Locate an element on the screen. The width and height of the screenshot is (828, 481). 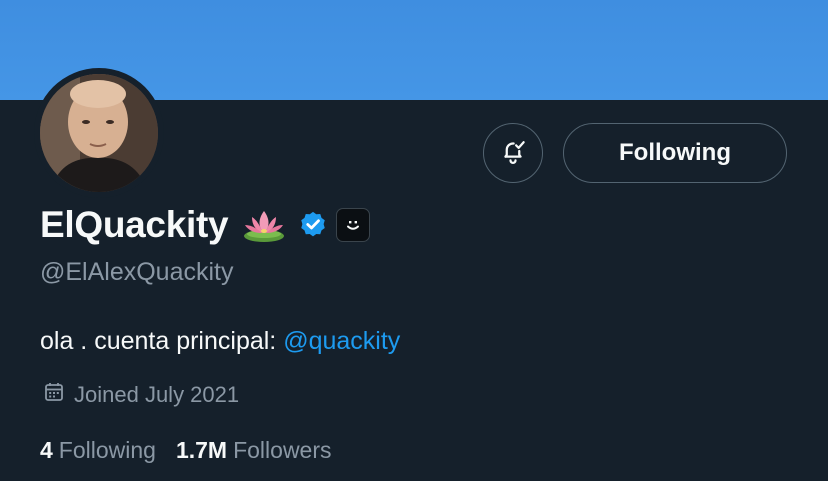
following-label: Following is located at coordinates (107, 450).